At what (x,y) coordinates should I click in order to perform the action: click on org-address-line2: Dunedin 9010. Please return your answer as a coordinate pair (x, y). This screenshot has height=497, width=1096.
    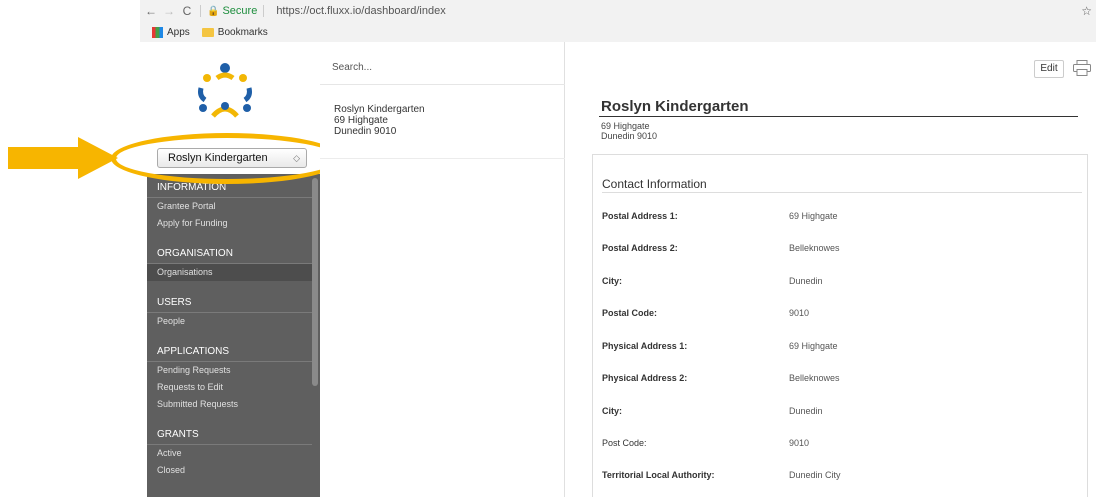
    Looking at the image, I should click on (629, 136).